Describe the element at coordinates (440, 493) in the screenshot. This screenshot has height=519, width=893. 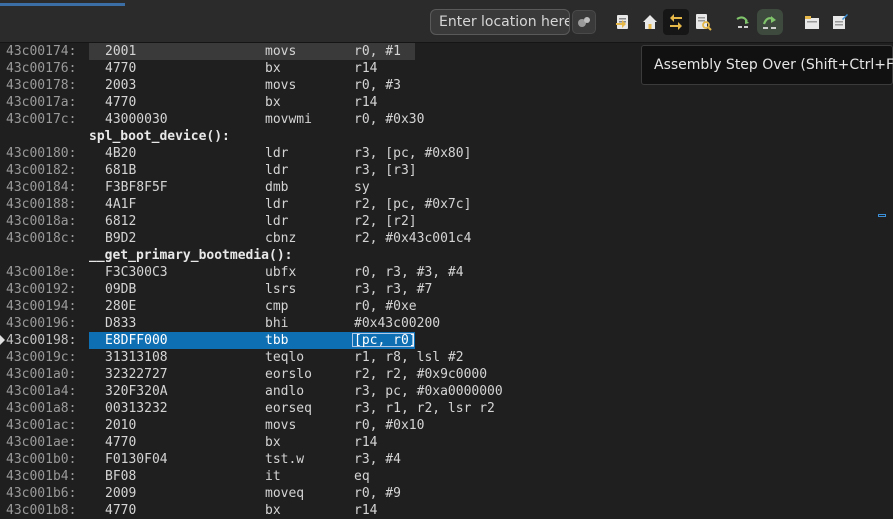
I see `instruction-row: 43c001b6: 2009 moveq r0, #9` at that location.